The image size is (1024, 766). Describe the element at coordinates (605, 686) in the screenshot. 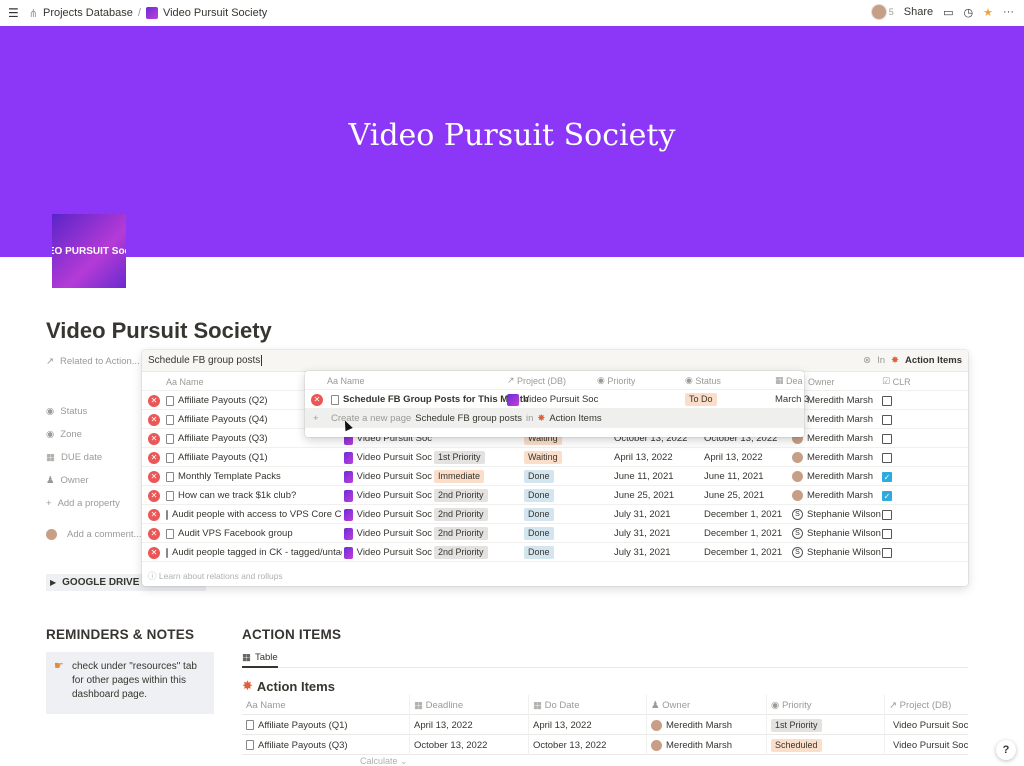

I see `database-title: ✸ Action Items` at that location.